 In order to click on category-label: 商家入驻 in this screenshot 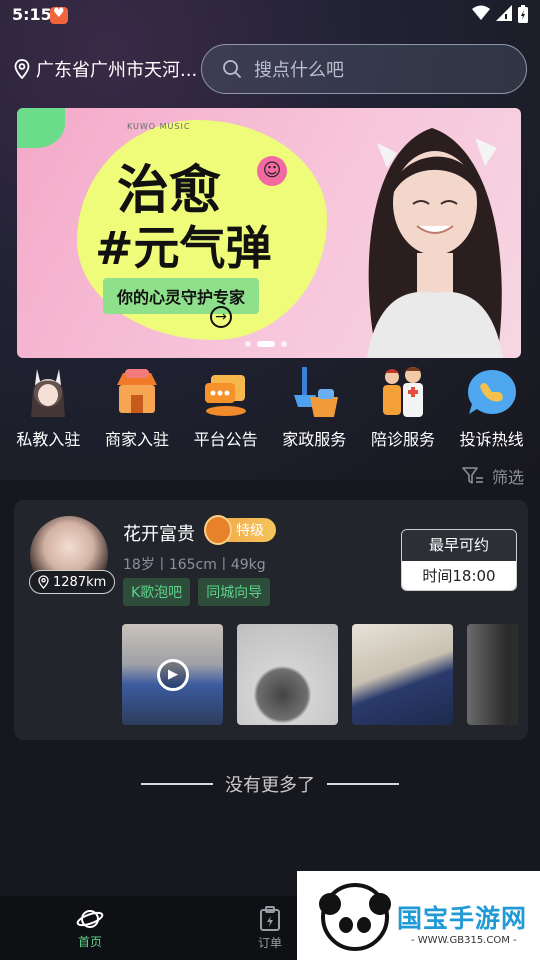, I will do `click(136, 439)`.